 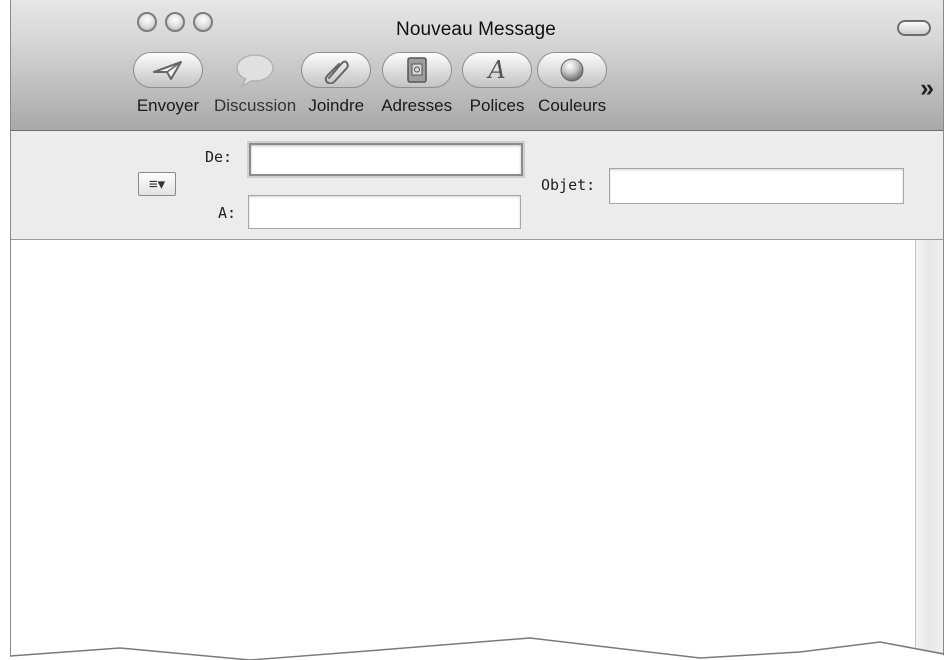 I want to click on address-book-icon, so click(x=416, y=70).